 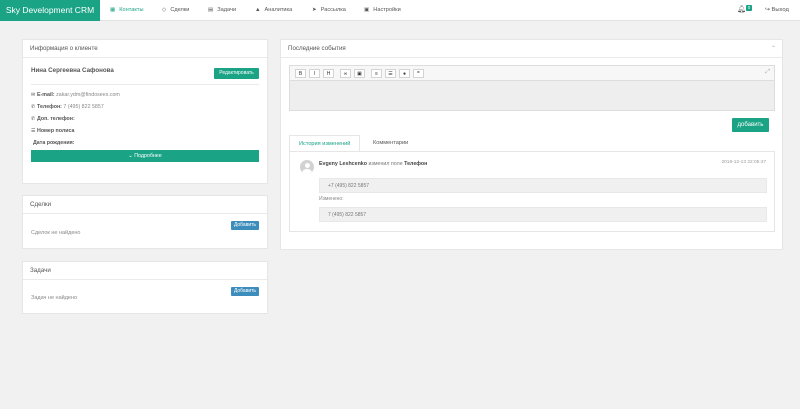 What do you see at coordinates (331, 199) in the screenshot?
I see `changed-label: Изменено:` at bounding box center [331, 199].